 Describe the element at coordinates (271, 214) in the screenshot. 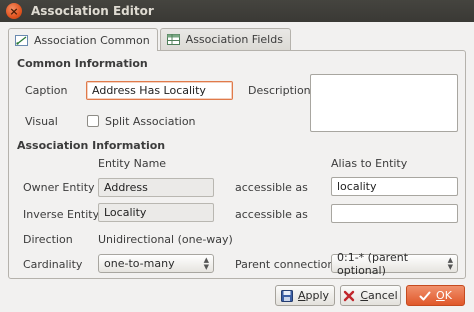

I see `inverse-accessible-as-label: accessible as` at that location.